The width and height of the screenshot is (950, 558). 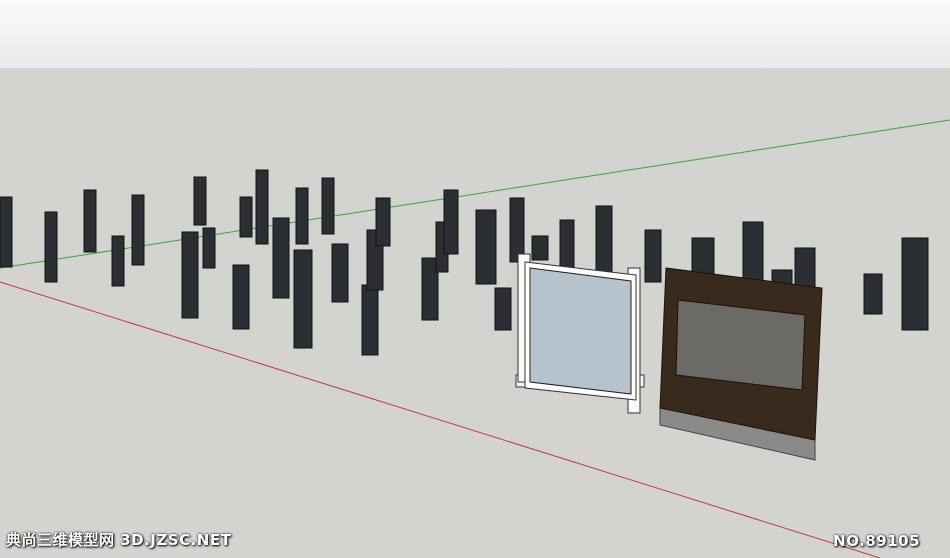 I want to click on watermark-right: NO.89105, so click(x=876, y=541).